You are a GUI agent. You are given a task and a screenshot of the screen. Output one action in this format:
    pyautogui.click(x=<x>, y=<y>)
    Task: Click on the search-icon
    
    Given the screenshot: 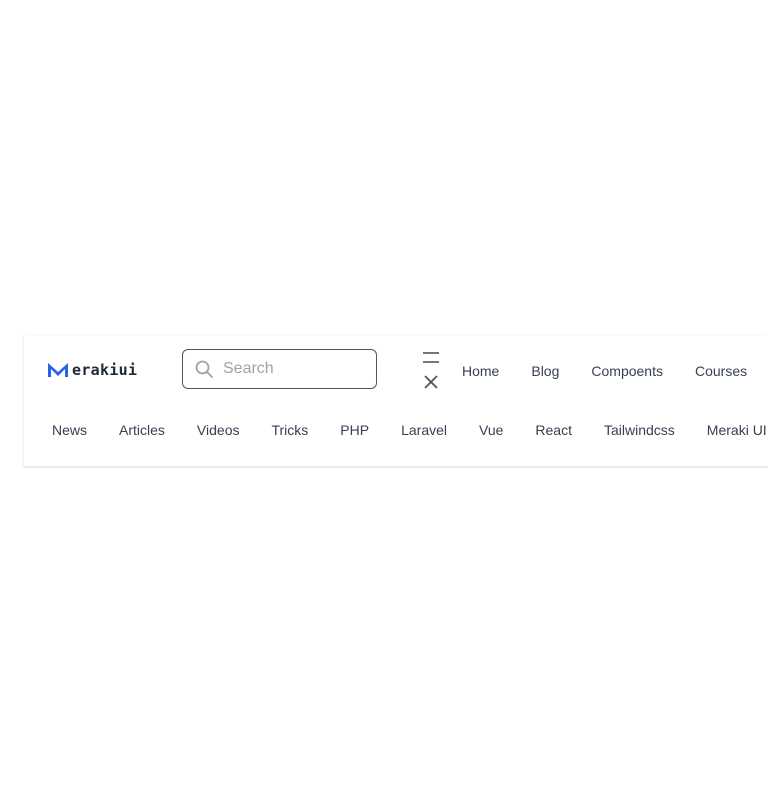 What is the action you would take?
    pyautogui.click(x=204, y=369)
    